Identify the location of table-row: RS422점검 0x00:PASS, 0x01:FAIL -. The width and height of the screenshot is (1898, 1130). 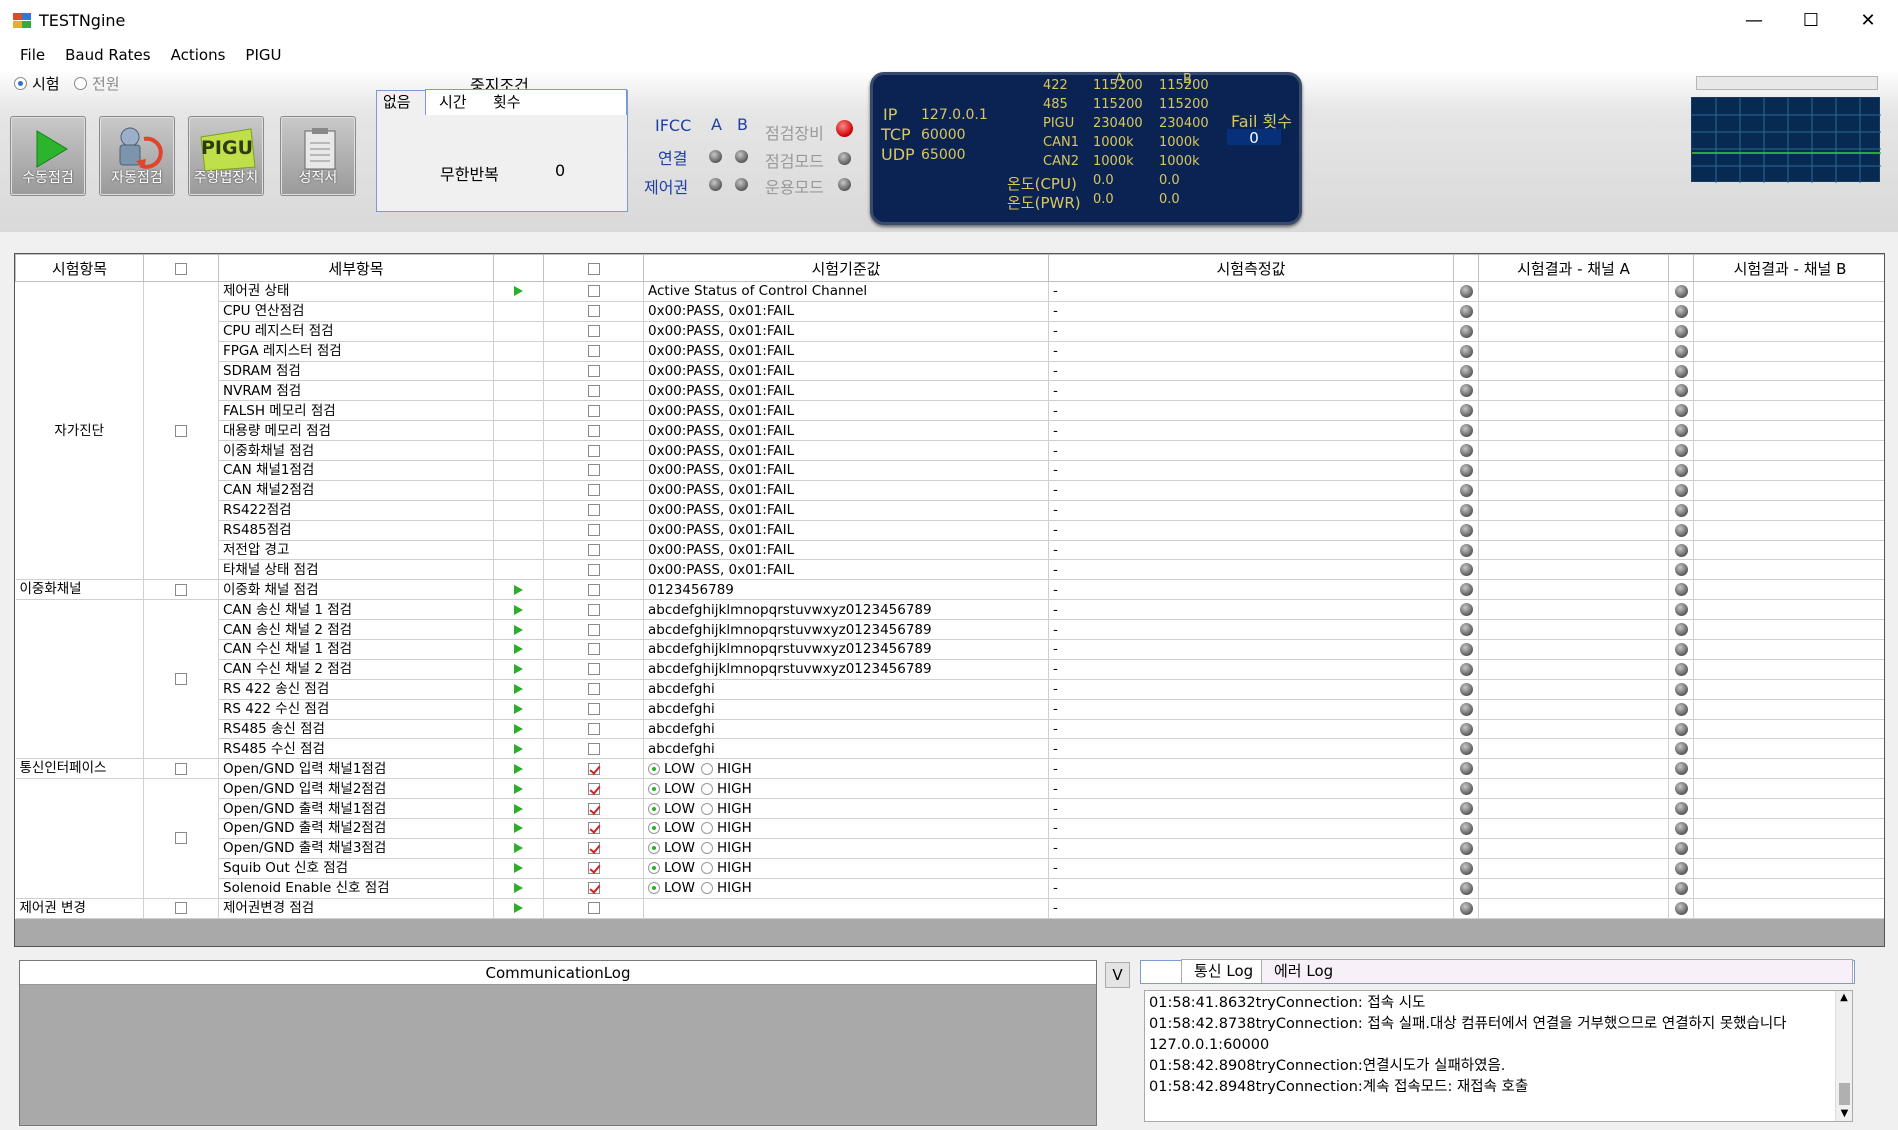
(950, 510).